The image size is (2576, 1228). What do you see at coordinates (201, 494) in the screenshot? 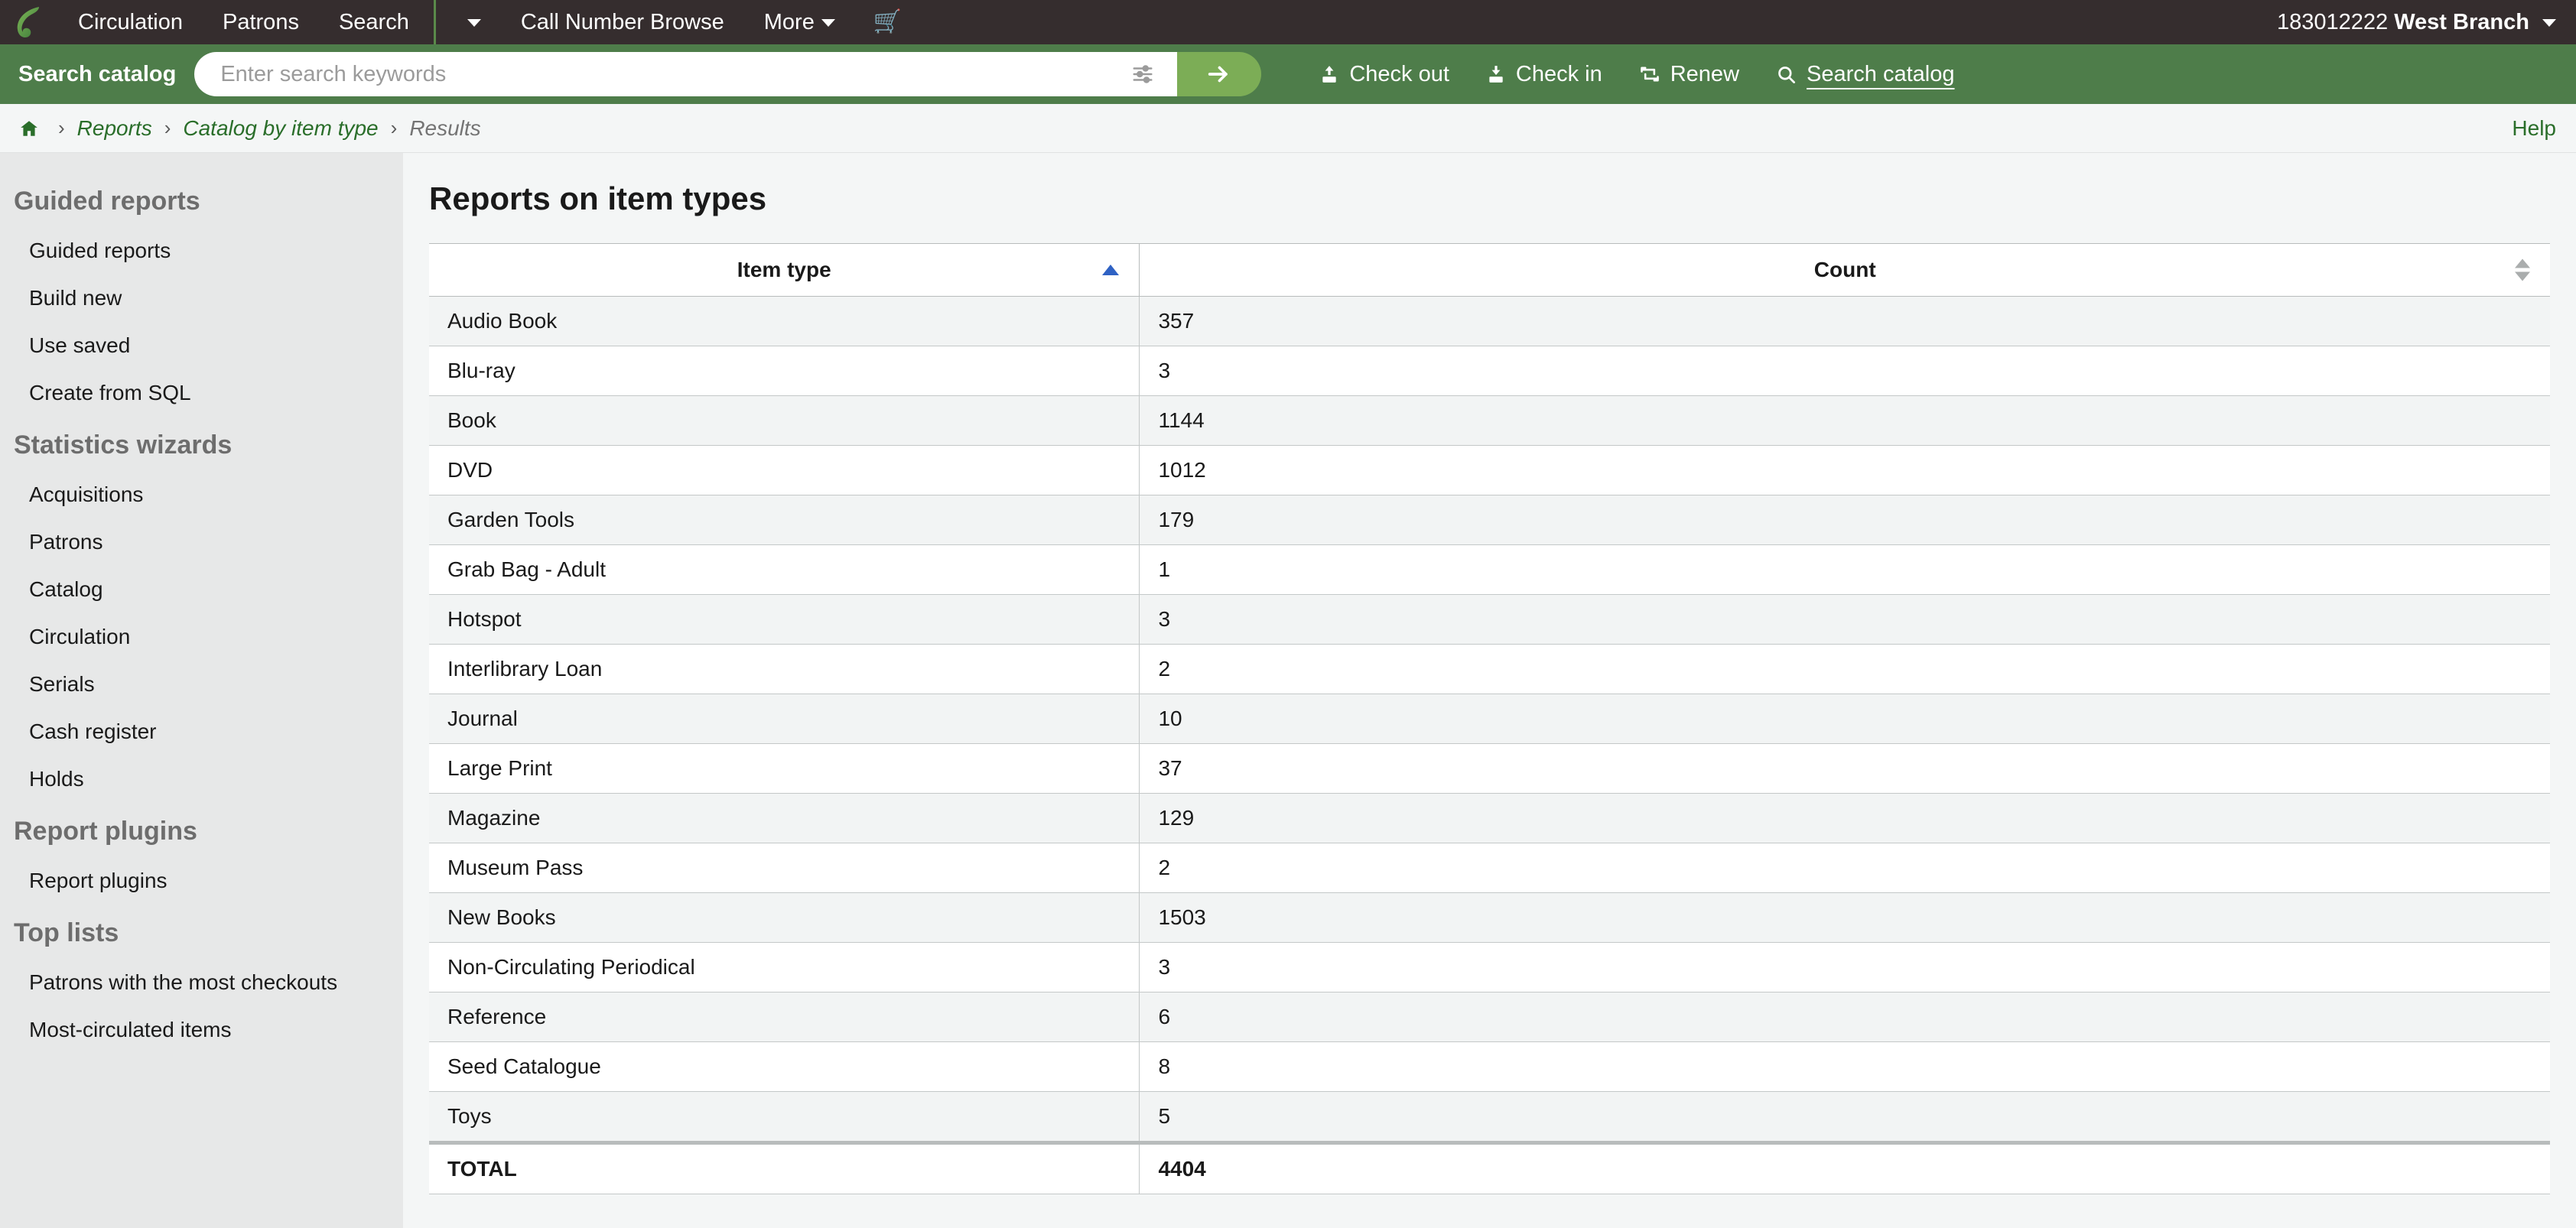
I see `sidebar-item-acquisitions: Acquisitions` at bounding box center [201, 494].